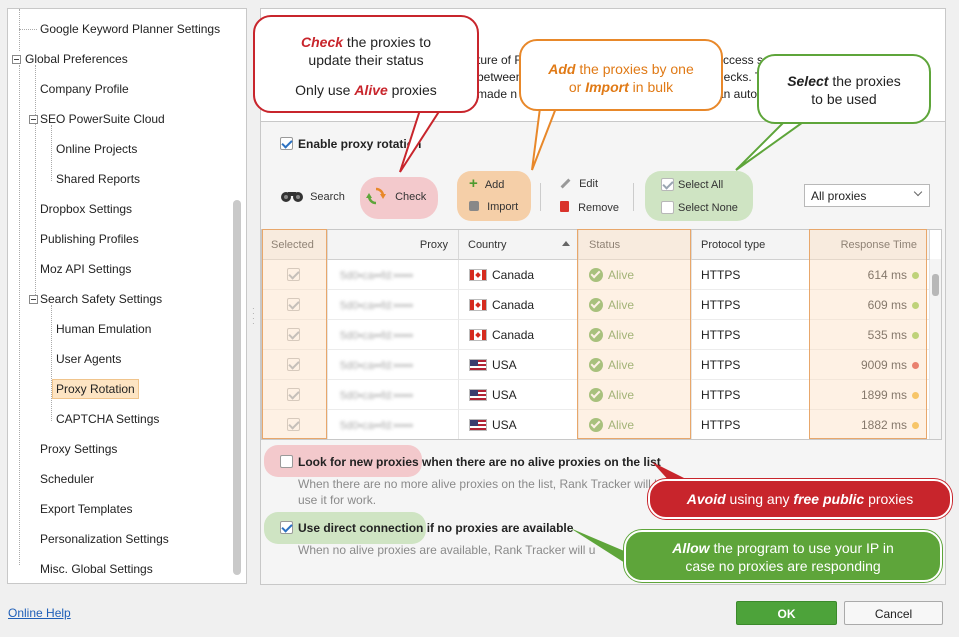  I want to click on trash-icon, so click(564, 206).